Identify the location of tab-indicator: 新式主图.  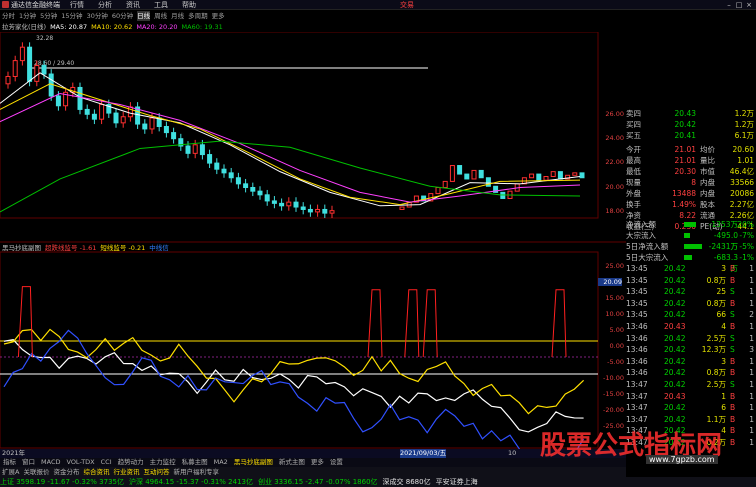
(292, 462).